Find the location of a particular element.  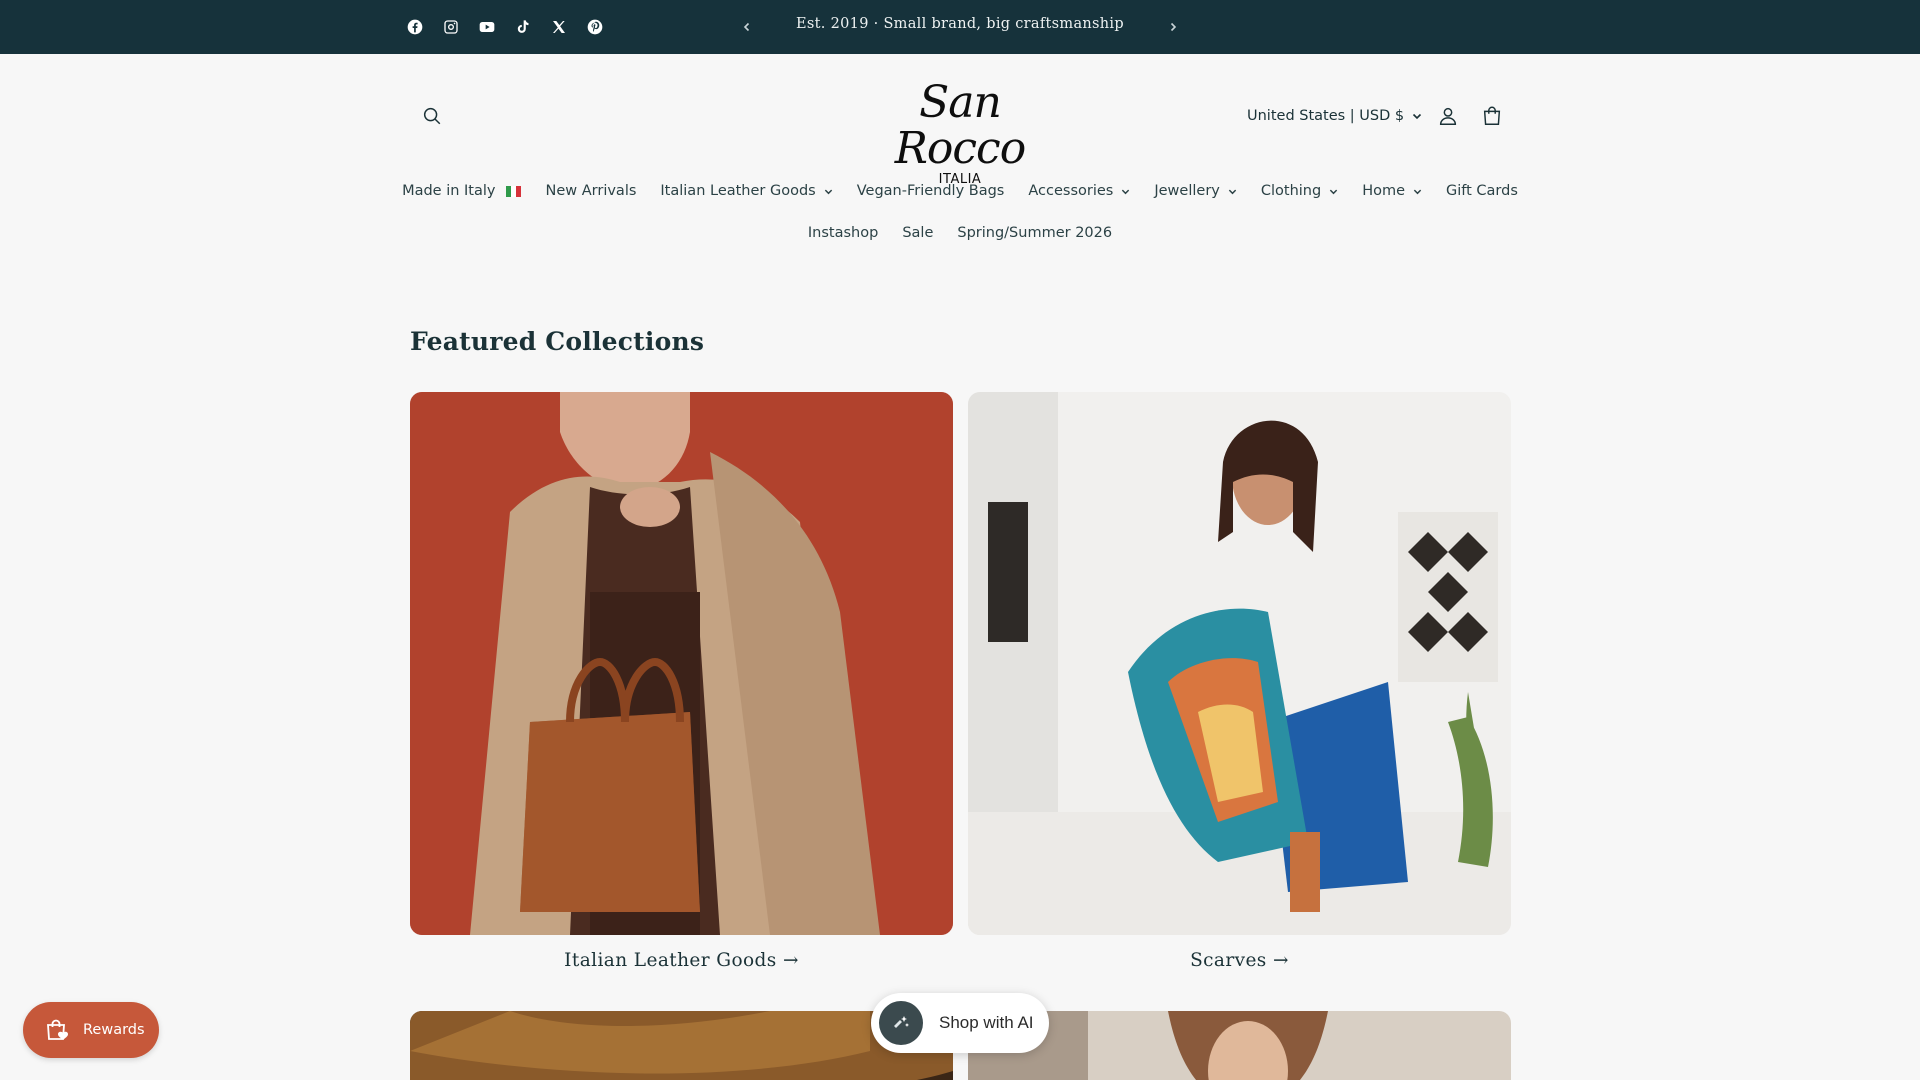

nav-item-instashop: Instashop is located at coordinates (843, 233).